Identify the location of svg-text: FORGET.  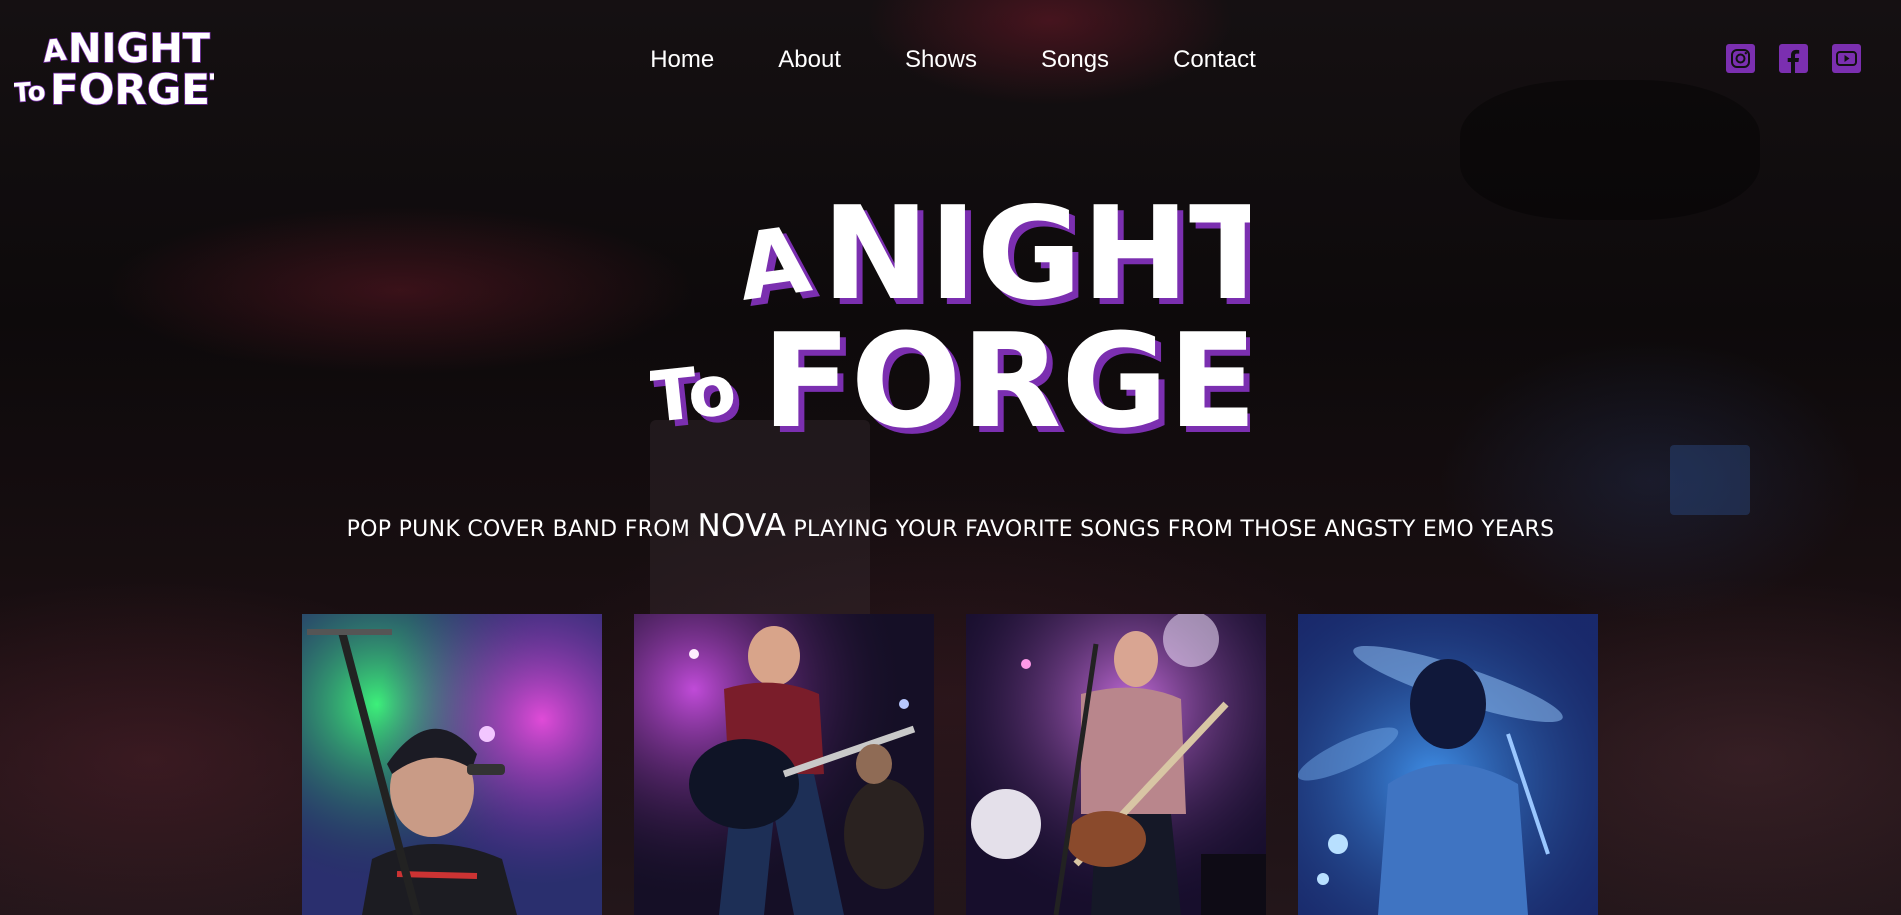
(1006, 377).